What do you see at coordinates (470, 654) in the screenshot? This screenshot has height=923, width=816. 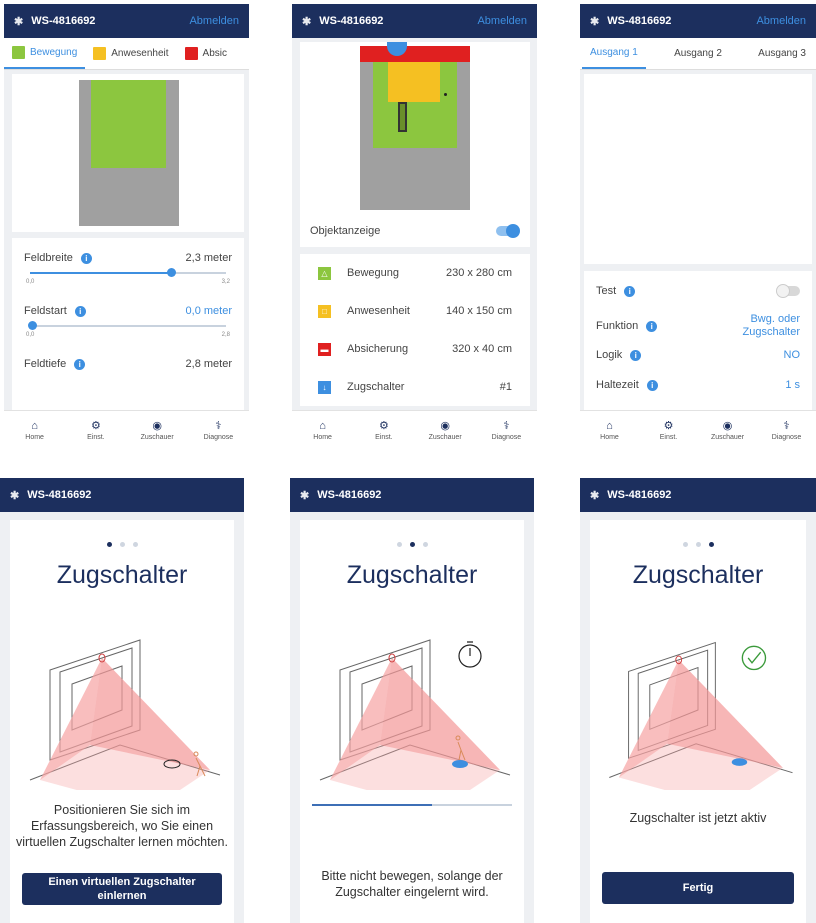 I see `stopwatch-icon` at bounding box center [470, 654].